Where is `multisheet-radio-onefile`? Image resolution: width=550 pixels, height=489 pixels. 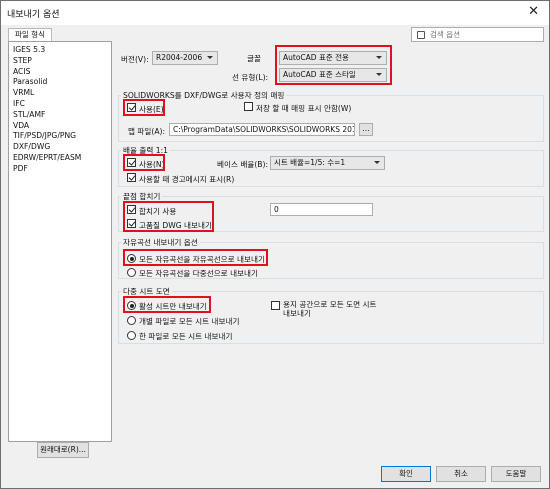
multisheet-radio-onefile is located at coordinates (131, 335).